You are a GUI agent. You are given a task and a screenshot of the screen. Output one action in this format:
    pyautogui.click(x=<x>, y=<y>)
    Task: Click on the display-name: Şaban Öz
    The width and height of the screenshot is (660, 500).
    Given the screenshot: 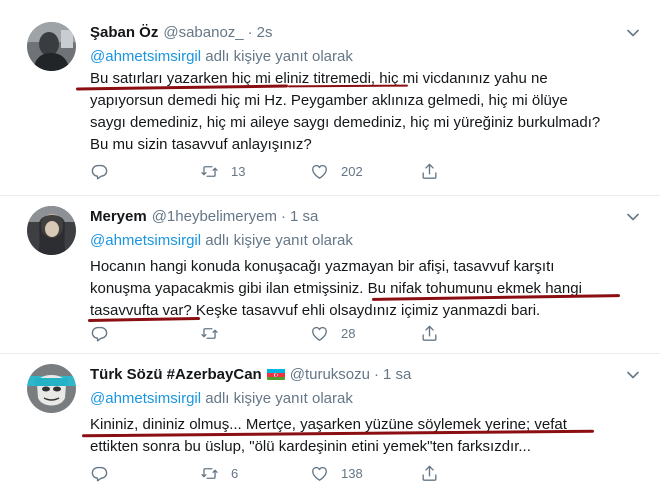 What is the action you would take?
    pyautogui.click(x=124, y=32)
    